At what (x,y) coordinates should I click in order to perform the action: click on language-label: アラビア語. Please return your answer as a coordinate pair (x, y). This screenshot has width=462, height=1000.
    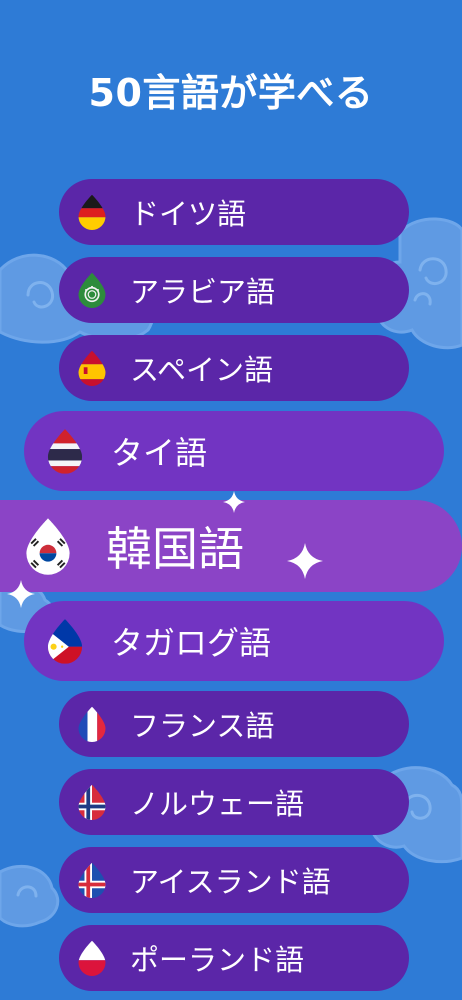
    Looking at the image, I should click on (203, 292).